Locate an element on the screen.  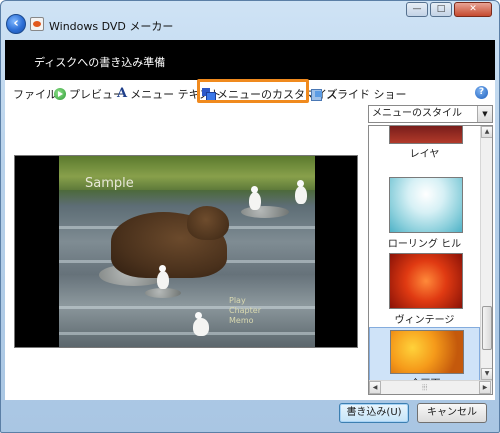
action-bar: 書き込み(U) キャンセル is located at coordinates (250, 414).